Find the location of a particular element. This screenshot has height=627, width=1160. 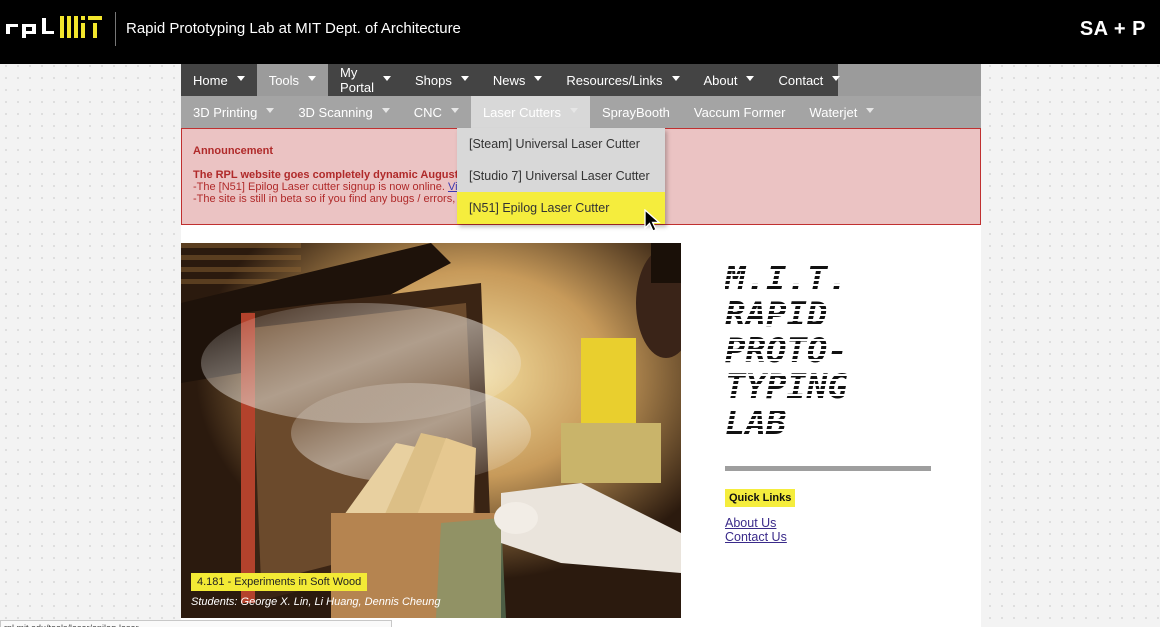

nav-shops: Shops is located at coordinates (442, 80).